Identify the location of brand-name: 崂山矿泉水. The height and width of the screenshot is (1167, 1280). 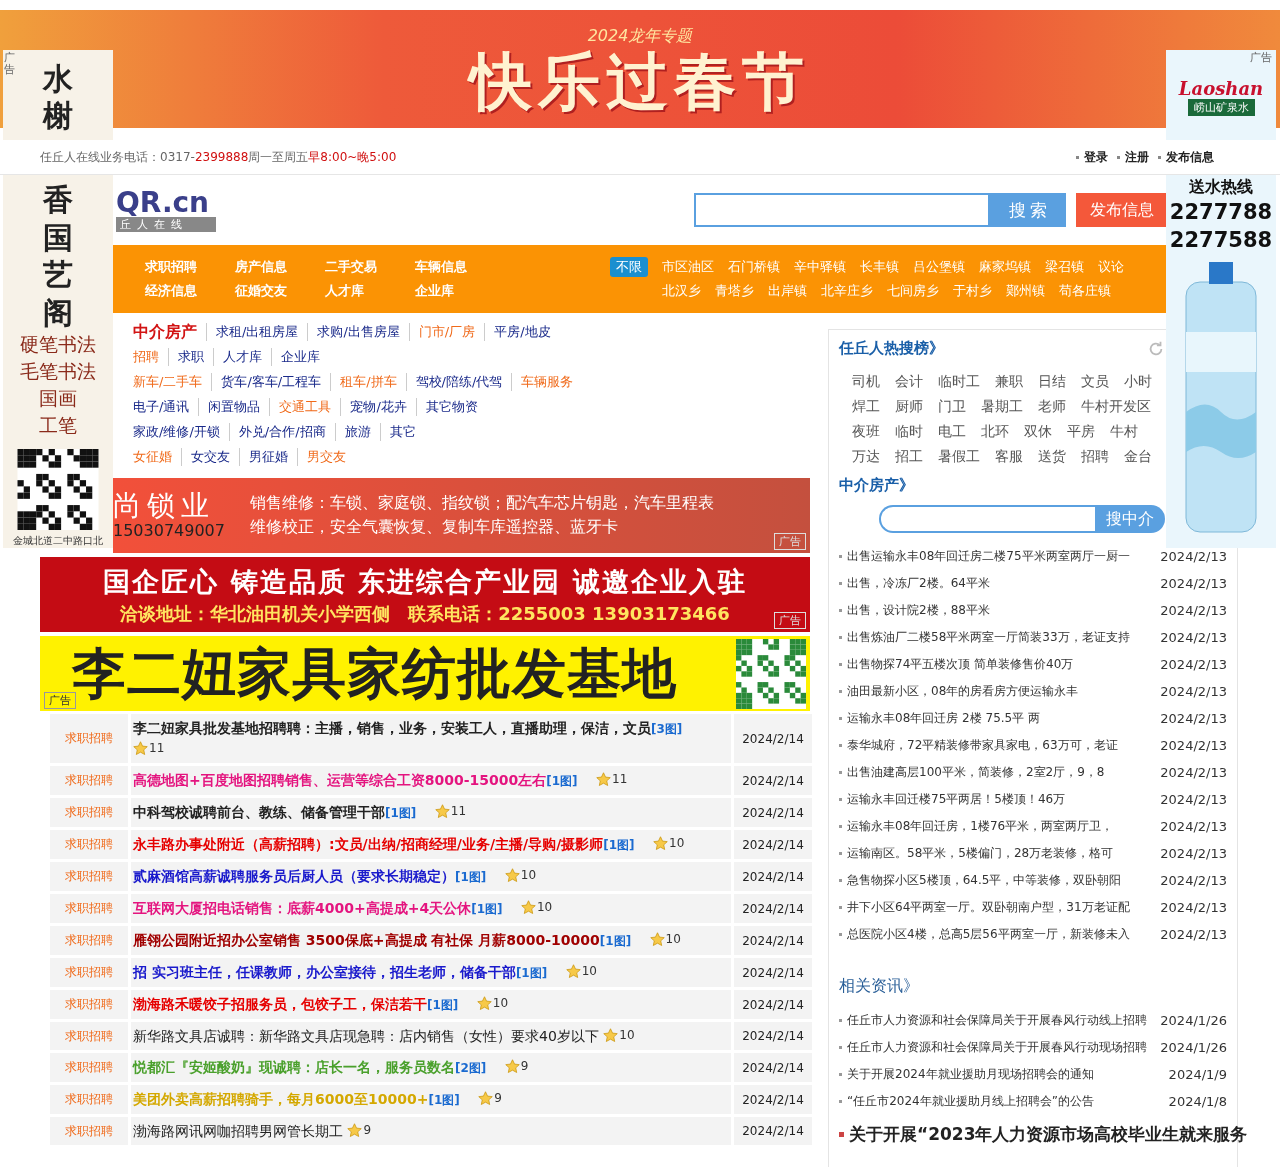
(1221, 107).